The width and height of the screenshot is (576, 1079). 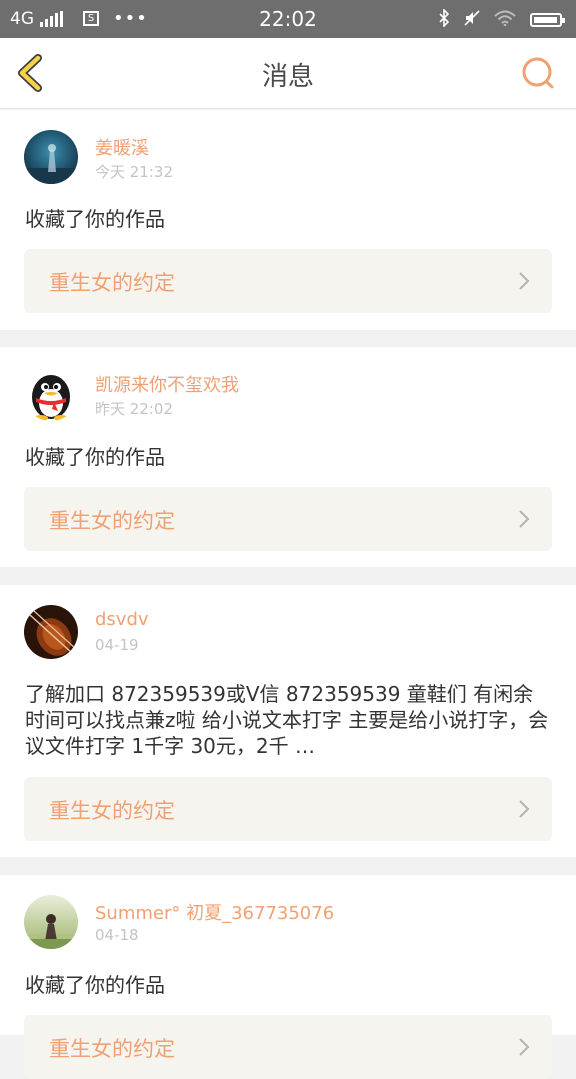 I want to click on battery-fill, so click(x=545, y=20).